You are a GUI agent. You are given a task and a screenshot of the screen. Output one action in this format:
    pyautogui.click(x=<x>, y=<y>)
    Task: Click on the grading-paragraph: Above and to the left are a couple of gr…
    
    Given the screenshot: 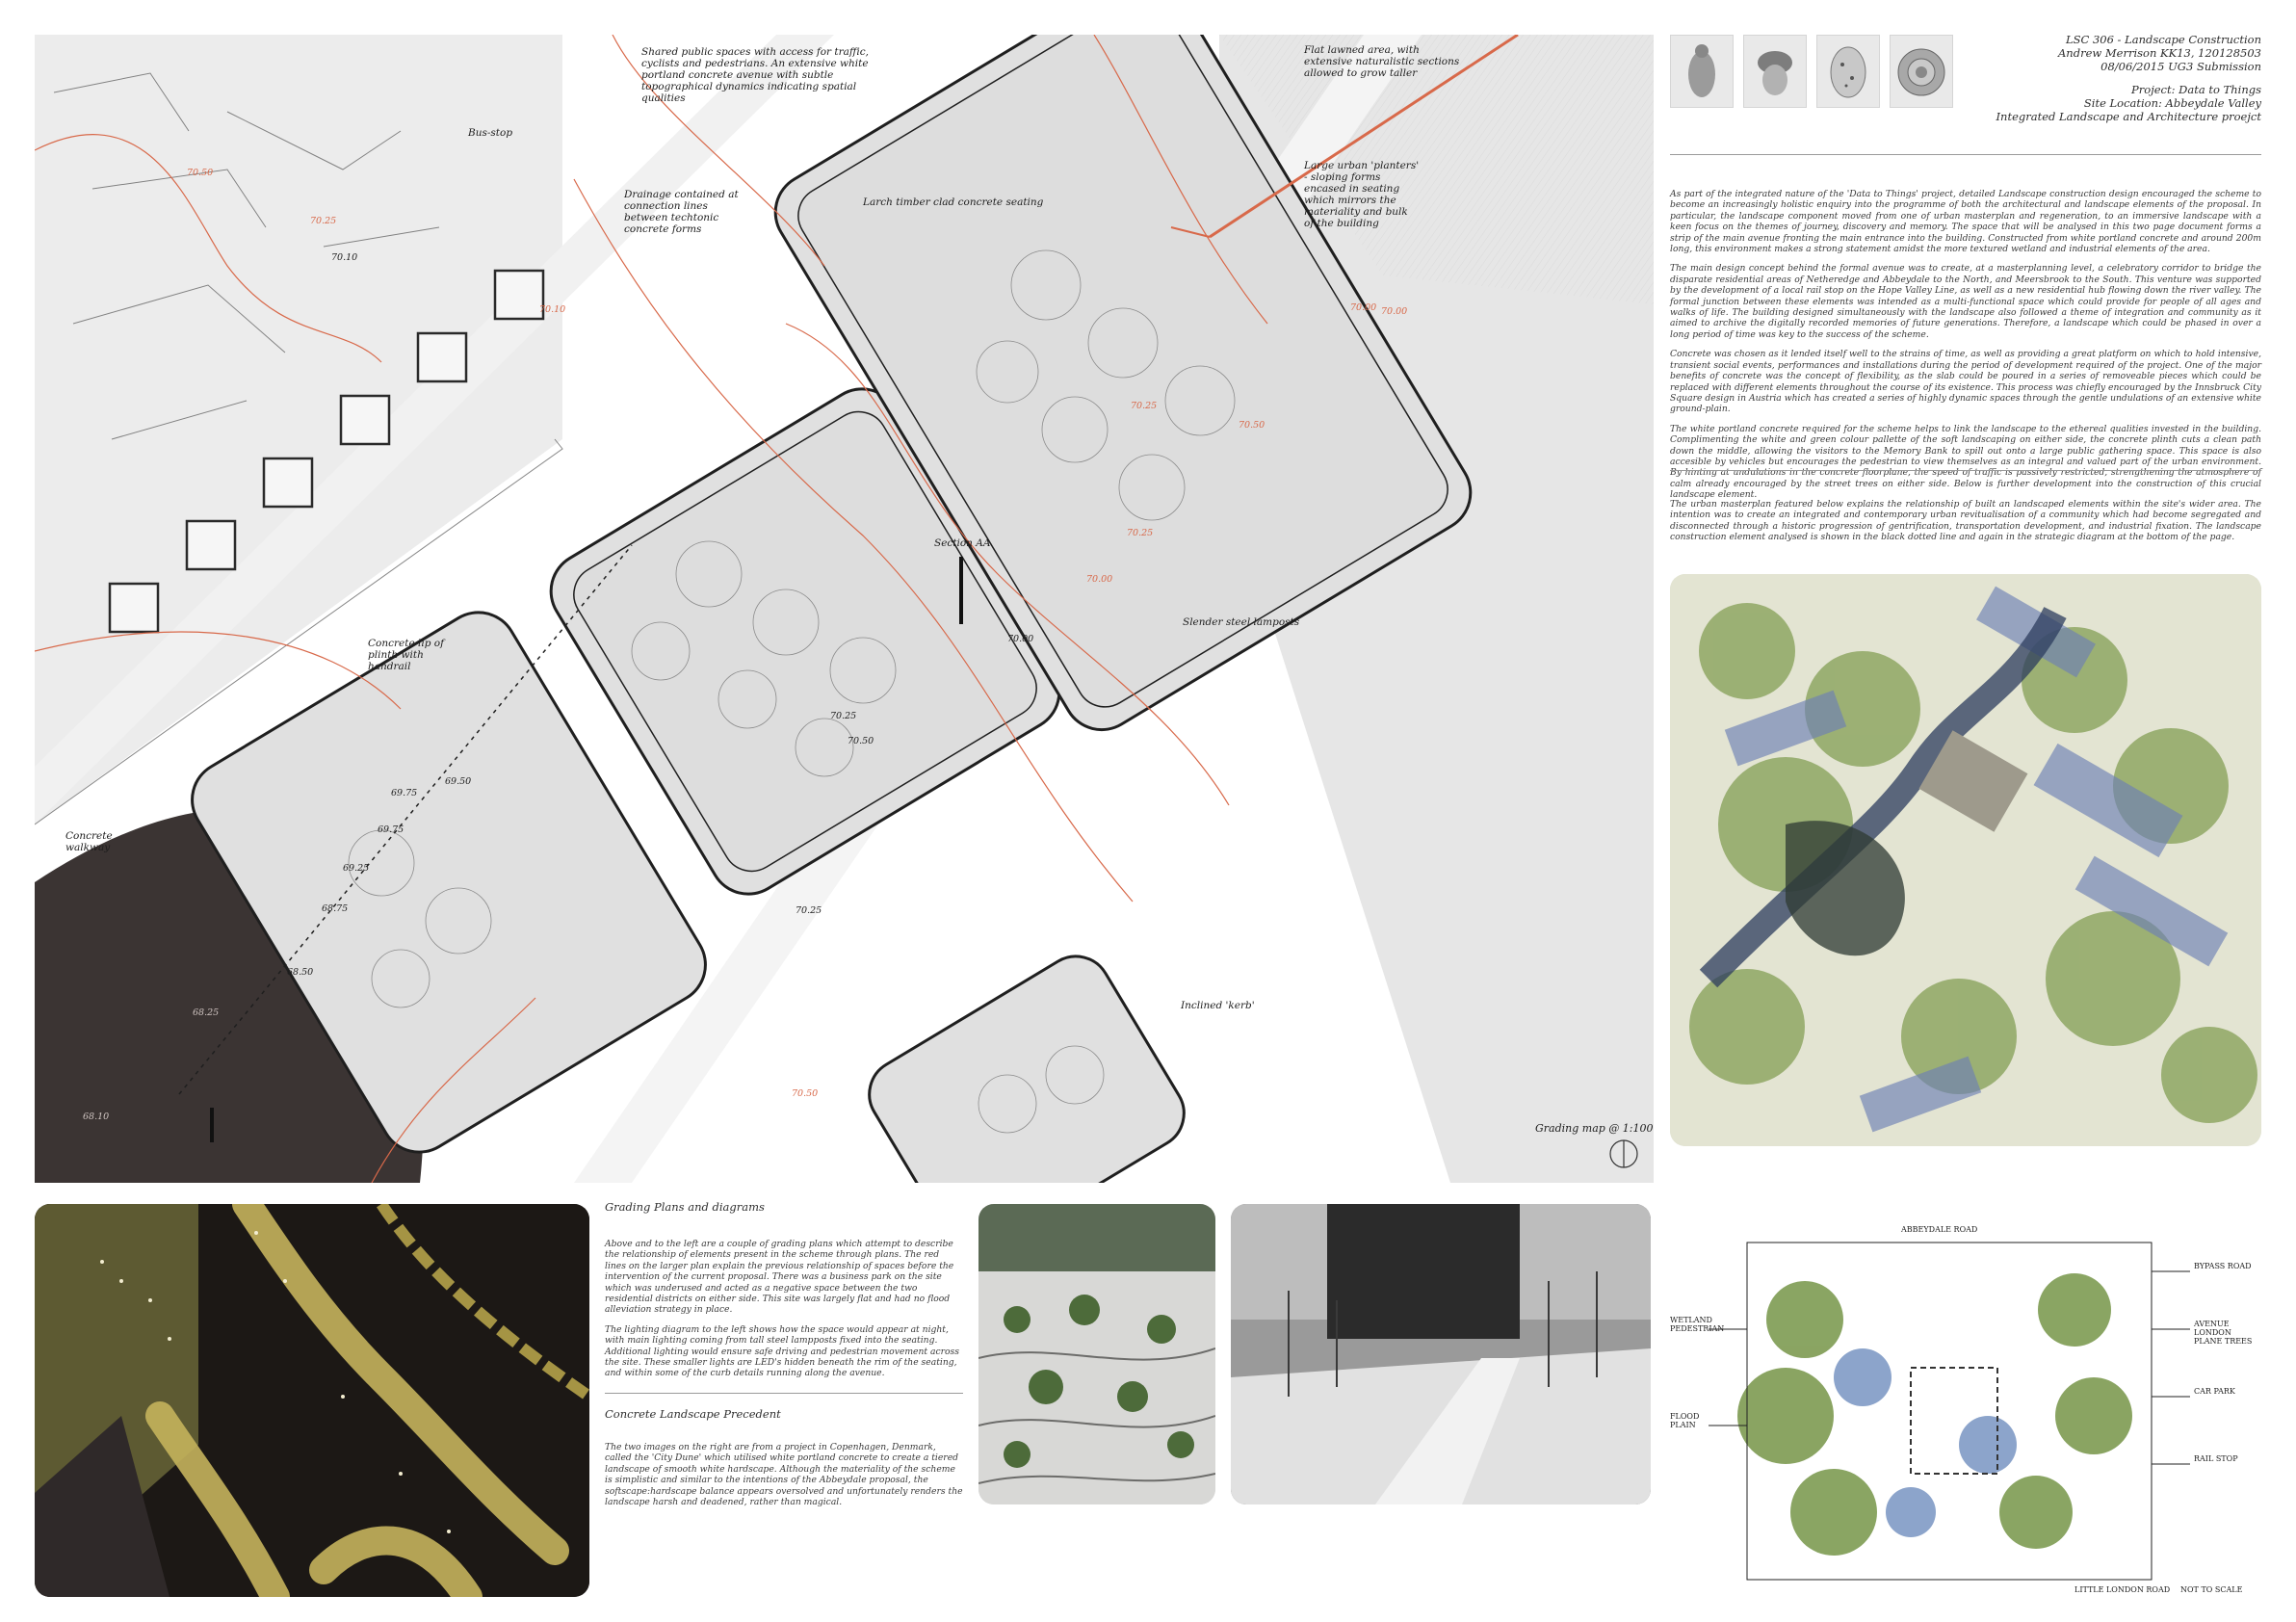 What is the action you would take?
    pyautogui.click(x=779, y=1277)
    